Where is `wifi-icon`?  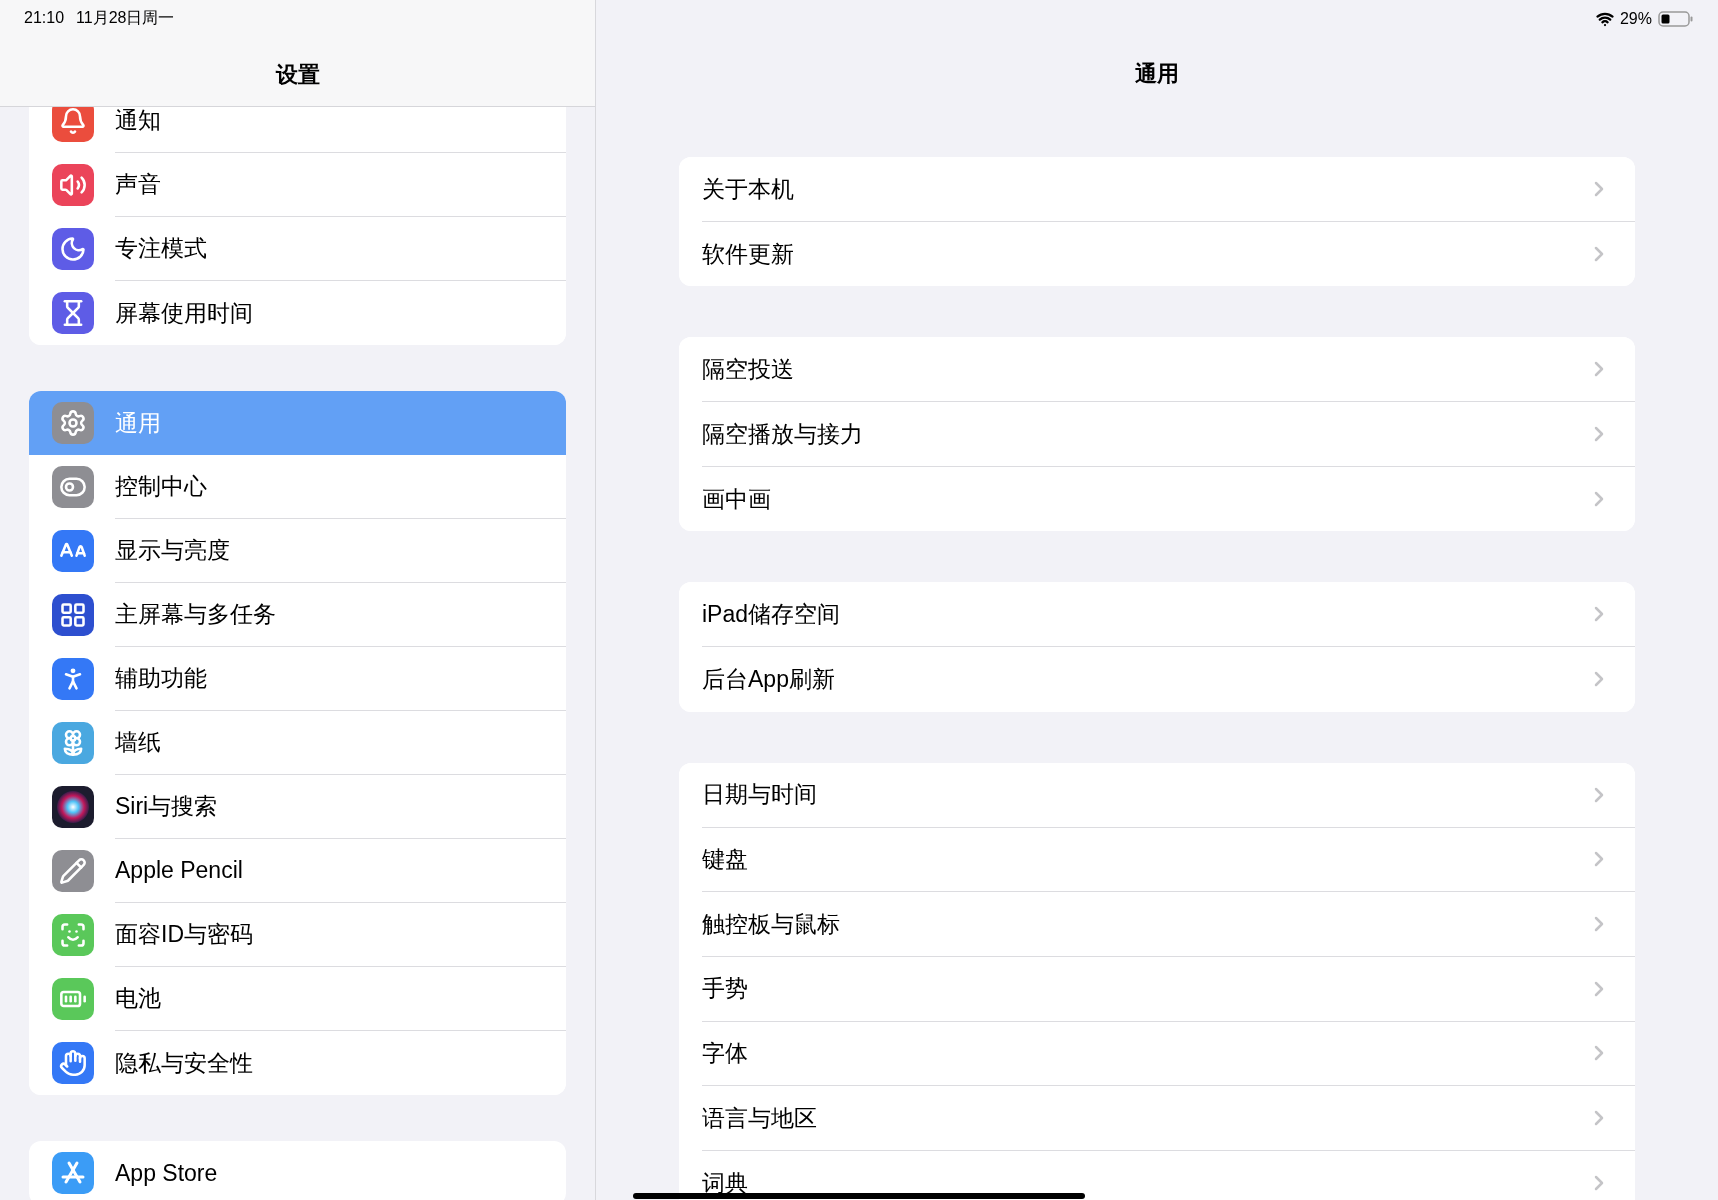
wifi-icon is located at coordinates (1604, 19).